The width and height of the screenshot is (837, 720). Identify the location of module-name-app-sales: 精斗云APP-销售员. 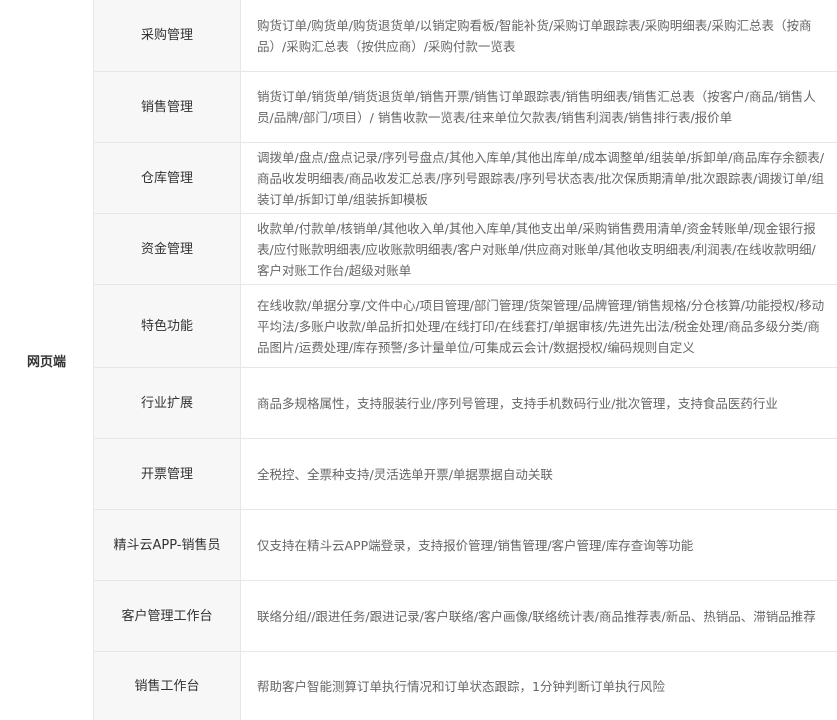
(167, 545).